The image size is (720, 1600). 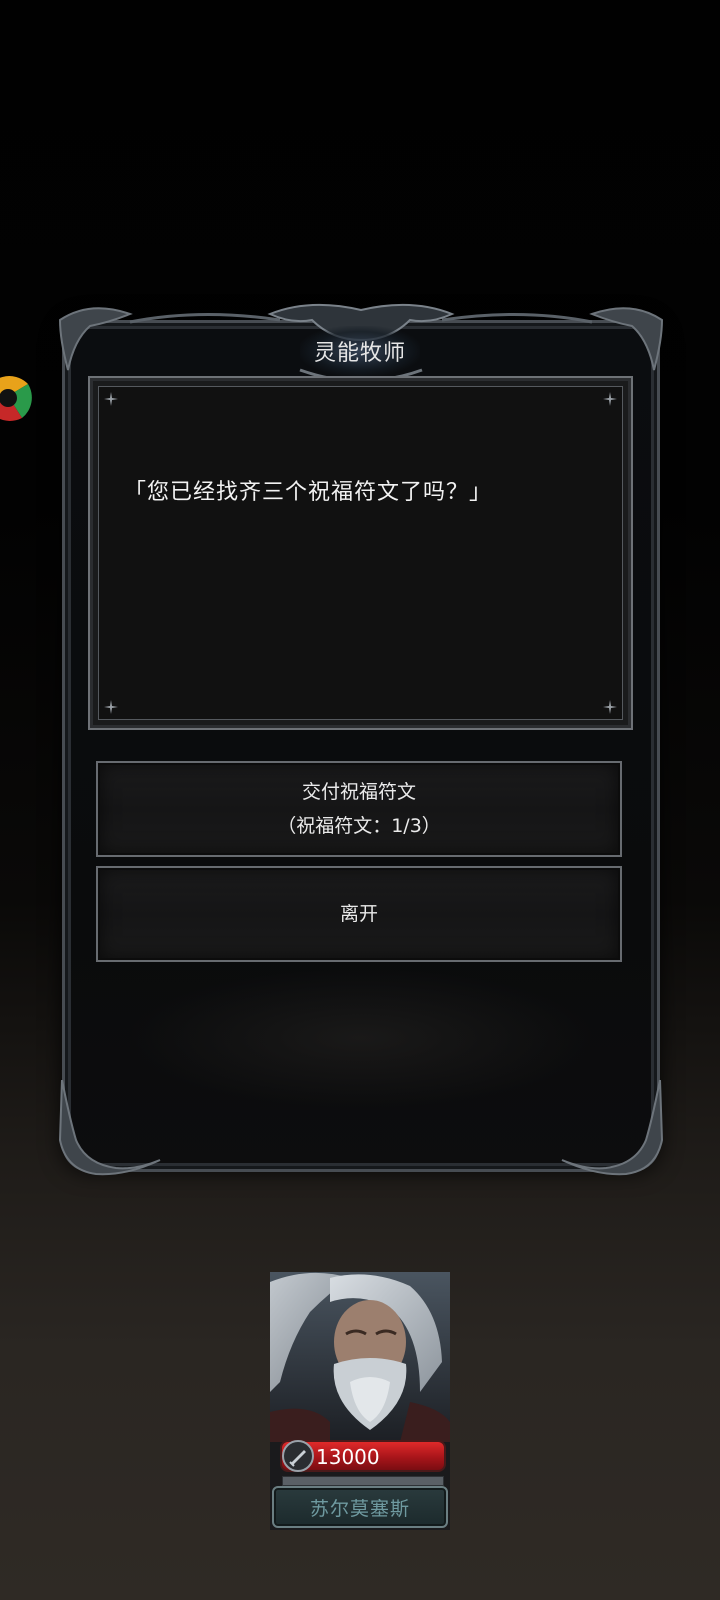 I want to click on rune-progress-label: （祝福符文：1/3）, so click(x=359, y=826).